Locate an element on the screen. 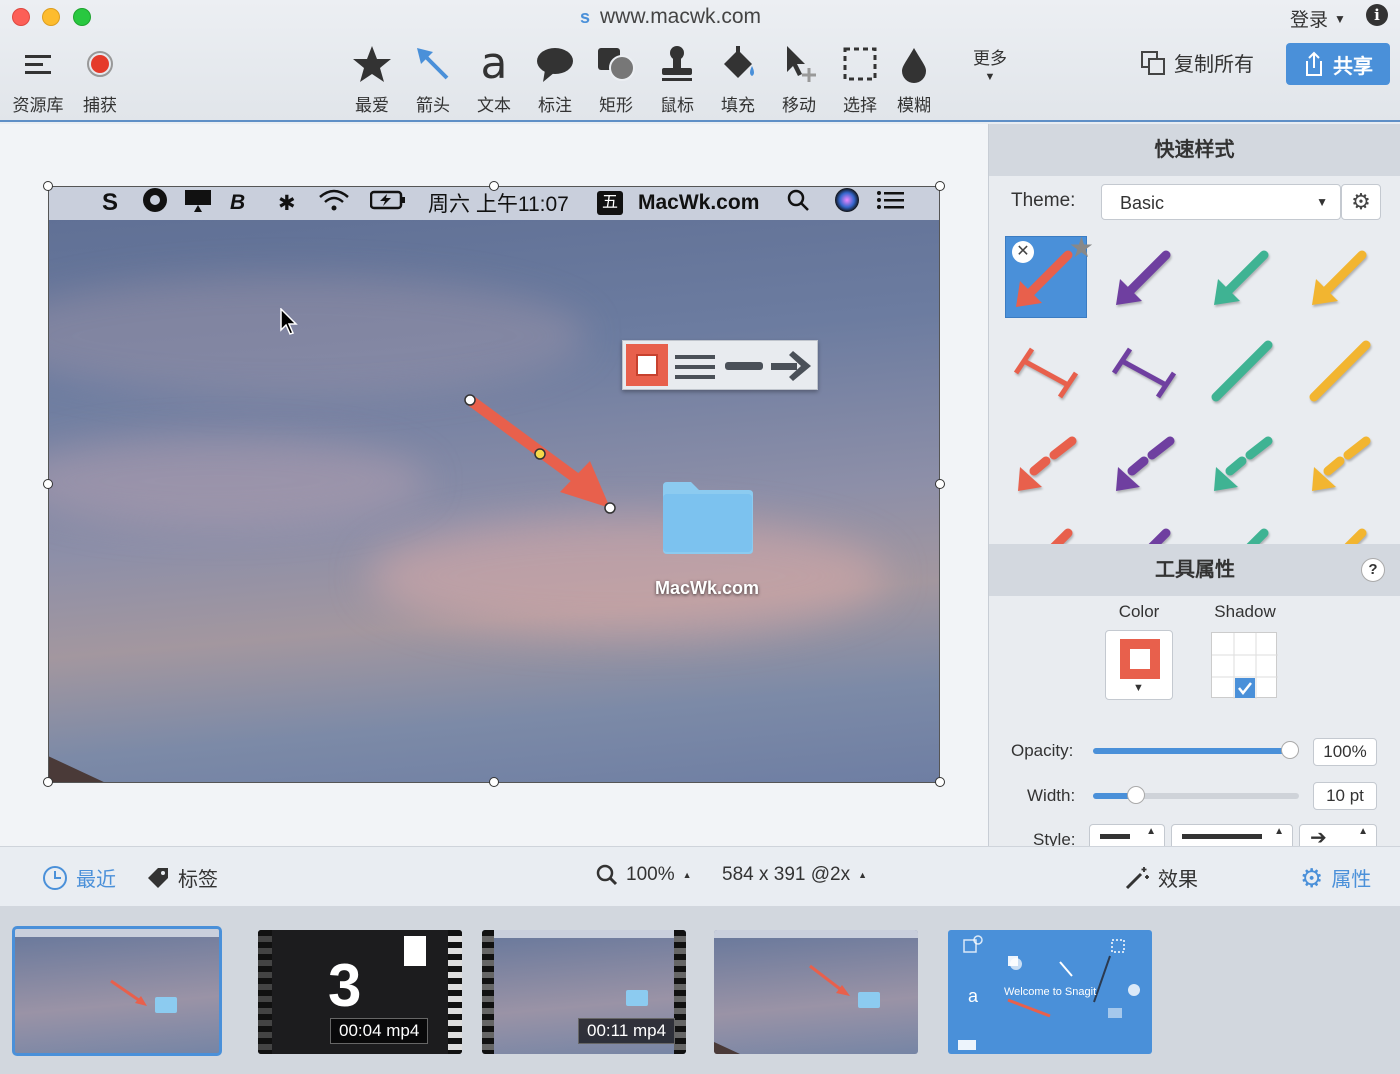 This screenshot has height=1074, width=1400. tool-fill: 填充 is located at coordinates (738, 78).